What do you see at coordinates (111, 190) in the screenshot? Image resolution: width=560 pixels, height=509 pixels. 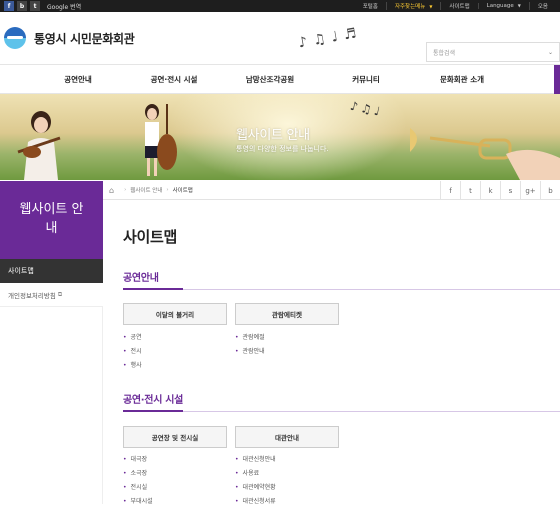 I see `home-icon: ⌂` at bounding box center [111, 190].